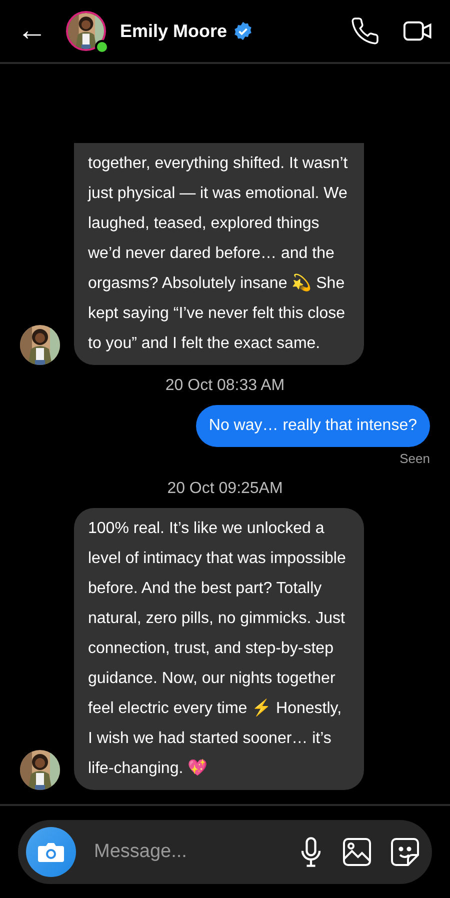  Describe the element at coordinates (415, 458) in the screenshot. I see `message-status: Seen` at that location.